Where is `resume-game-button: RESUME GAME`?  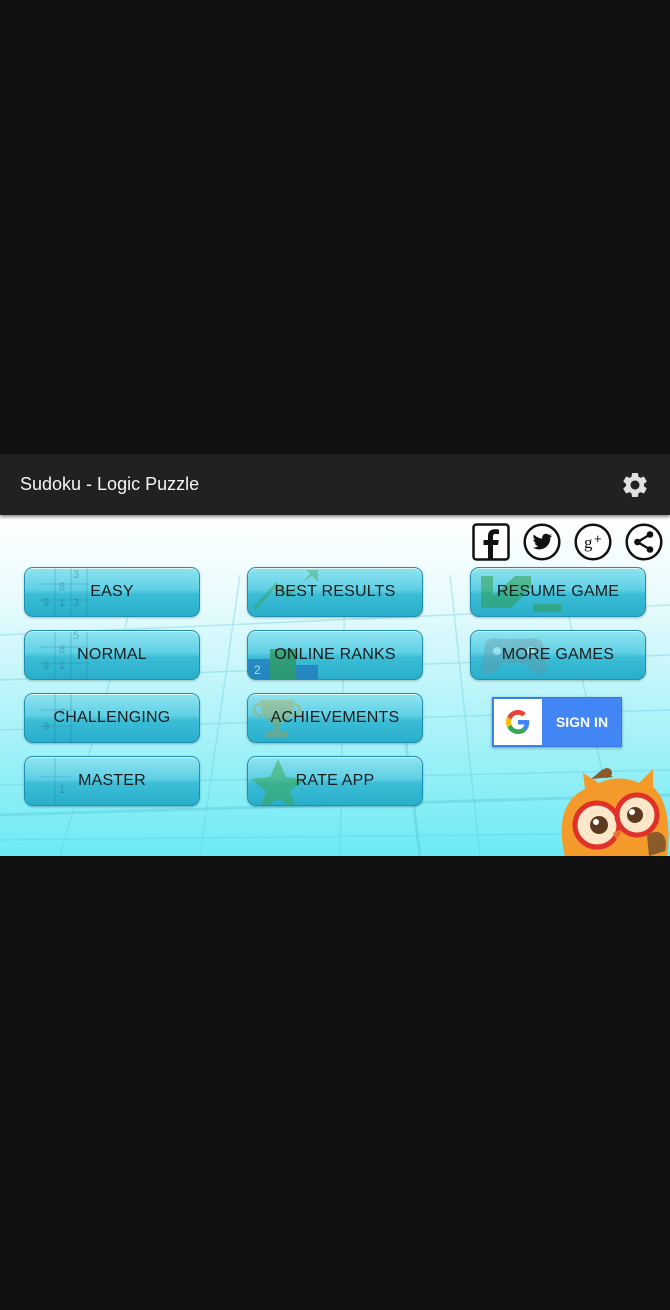 resume-game-button: RESUME GAME is located at coordinates (558, 592).